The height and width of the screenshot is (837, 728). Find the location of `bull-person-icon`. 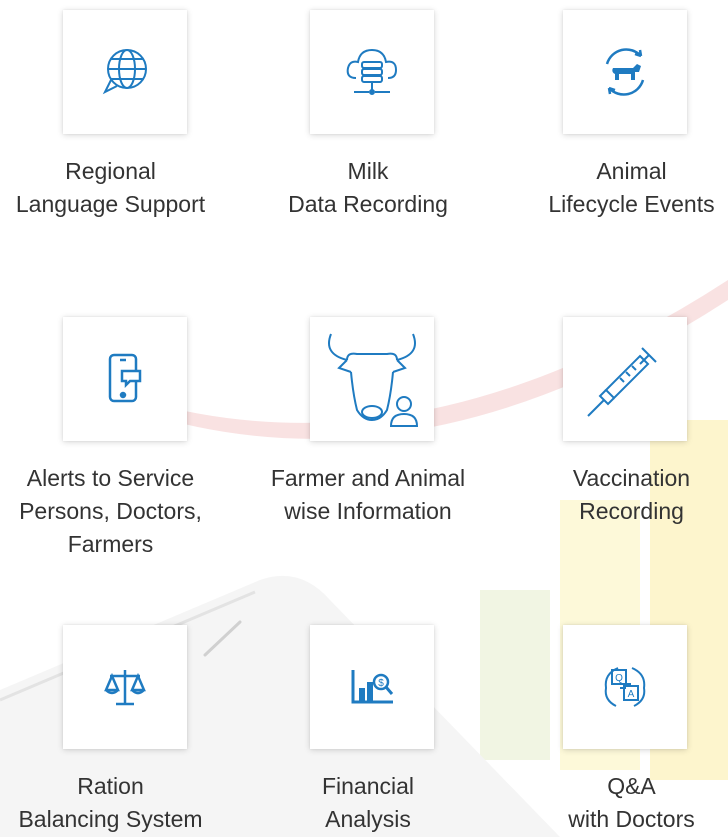

bull-person-icon is located at coordinates (373, 380).